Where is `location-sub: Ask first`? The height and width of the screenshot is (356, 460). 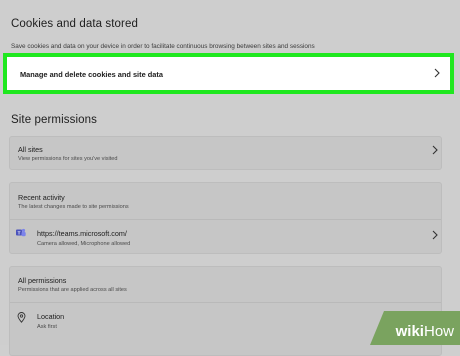 location-sub: Ask first is located at coordinates (47, 327).